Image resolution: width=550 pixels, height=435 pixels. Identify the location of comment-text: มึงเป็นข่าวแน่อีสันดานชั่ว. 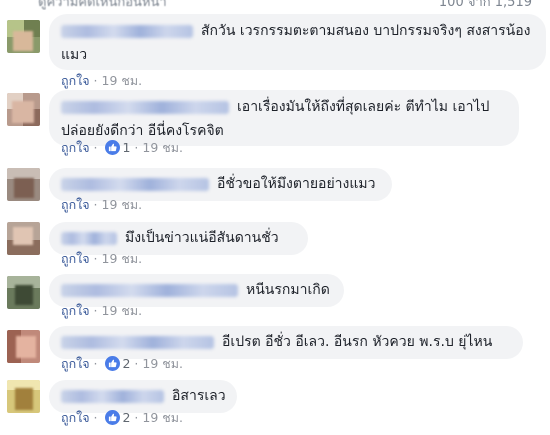
(202, 238).